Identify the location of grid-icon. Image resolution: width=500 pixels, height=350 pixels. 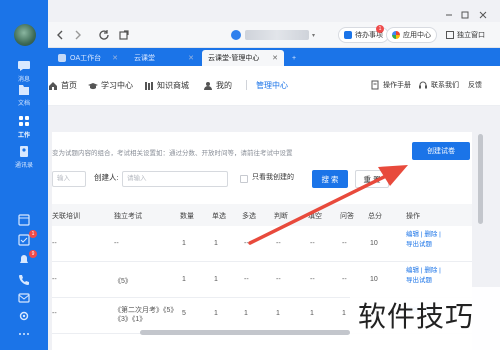
(24, 121).